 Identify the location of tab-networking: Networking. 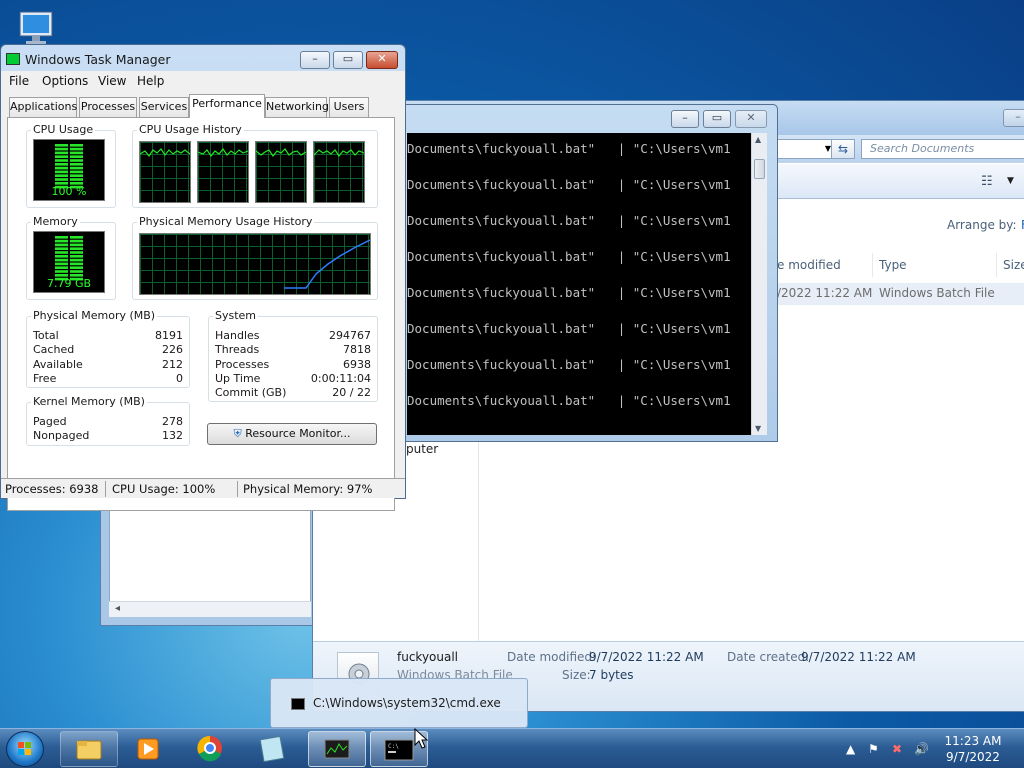
(297, 107).